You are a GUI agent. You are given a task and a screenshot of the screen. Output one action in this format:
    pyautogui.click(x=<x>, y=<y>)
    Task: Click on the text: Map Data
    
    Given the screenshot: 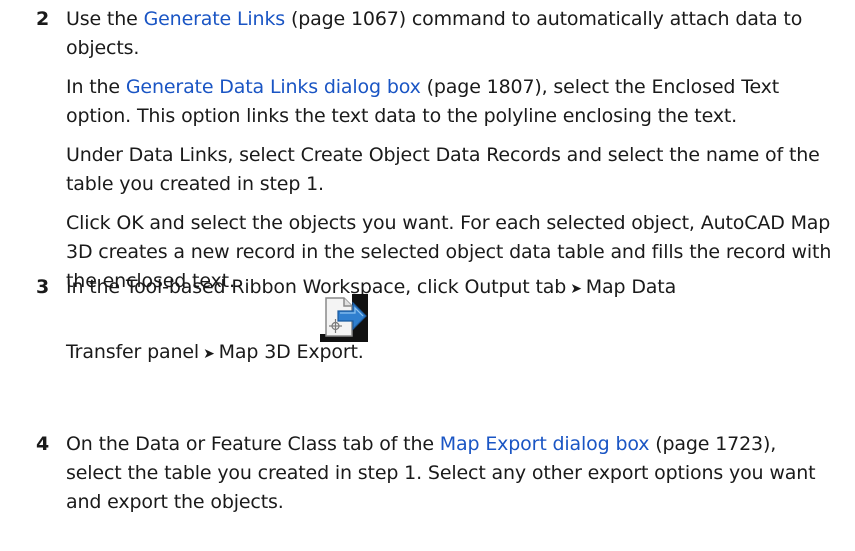 What is the action you would take?
    pyautogui.click(x=631, y=287)
    